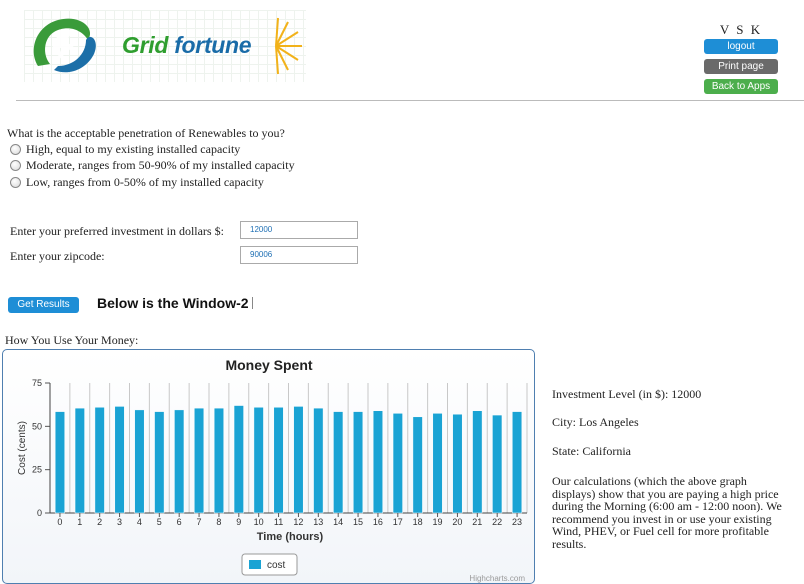  Describe the element at coordinates (39, 513) in the screenshot. I see `y-tick-label: 0` at that location.